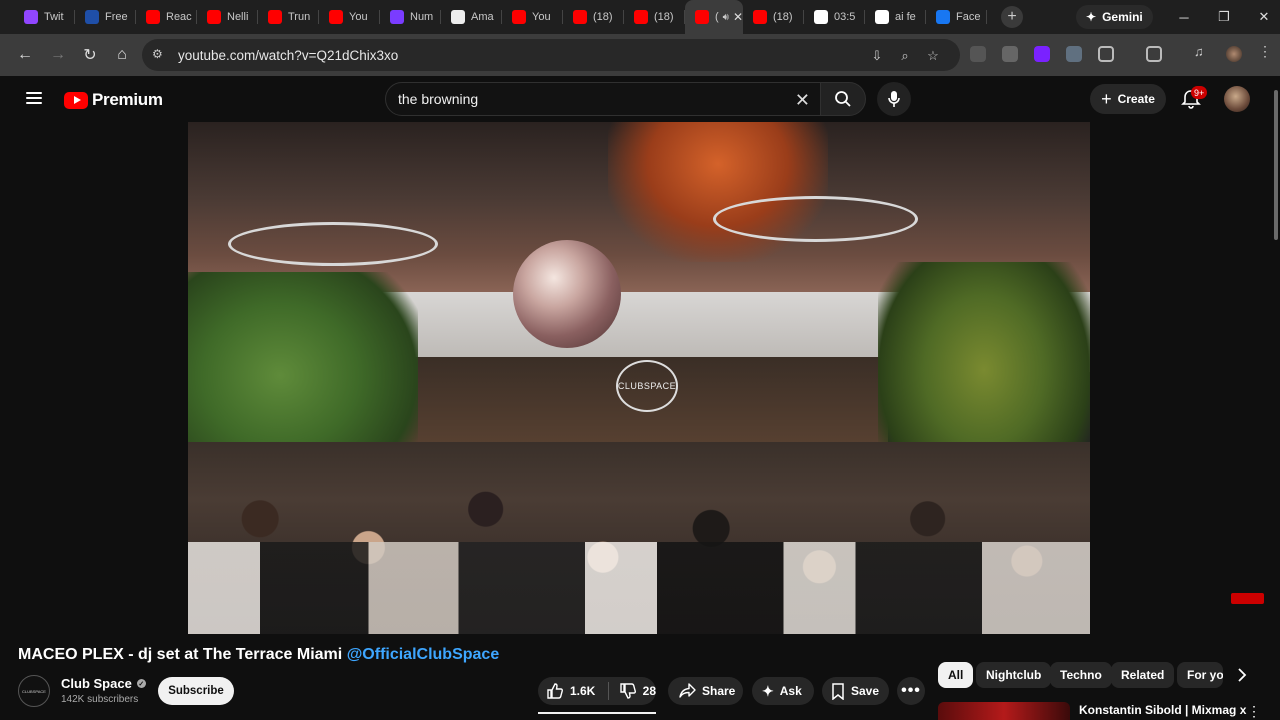 This screenshot has width=1280, height=720. Describe the element at coordinates (894, 99) in the screenshot. I see `voice-search-button` at that location.